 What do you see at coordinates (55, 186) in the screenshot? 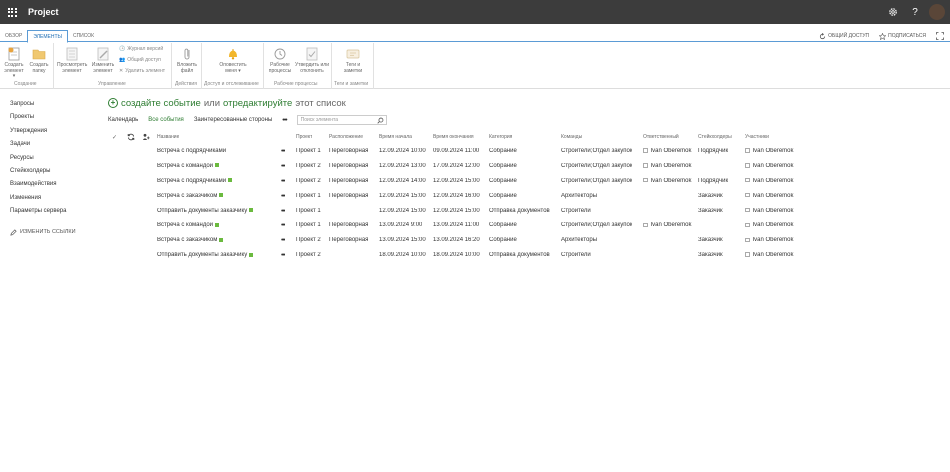
I see `nav-item-interactions: Взаимодействия` at bounding box center [55, 186].